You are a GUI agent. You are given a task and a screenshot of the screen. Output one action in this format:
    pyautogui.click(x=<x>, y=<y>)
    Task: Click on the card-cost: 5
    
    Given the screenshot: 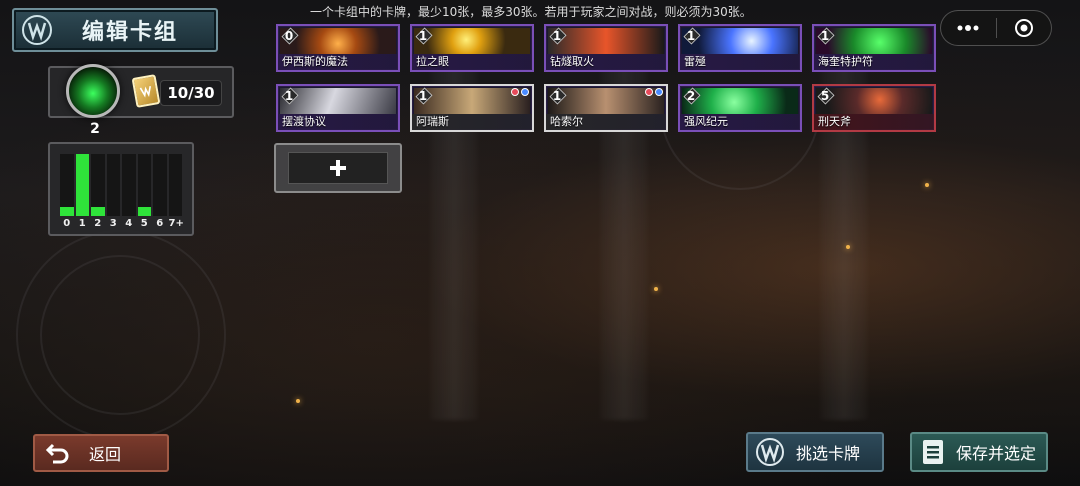 What is the action you would take?
    pyautogui.click(x=825, y=96)
    